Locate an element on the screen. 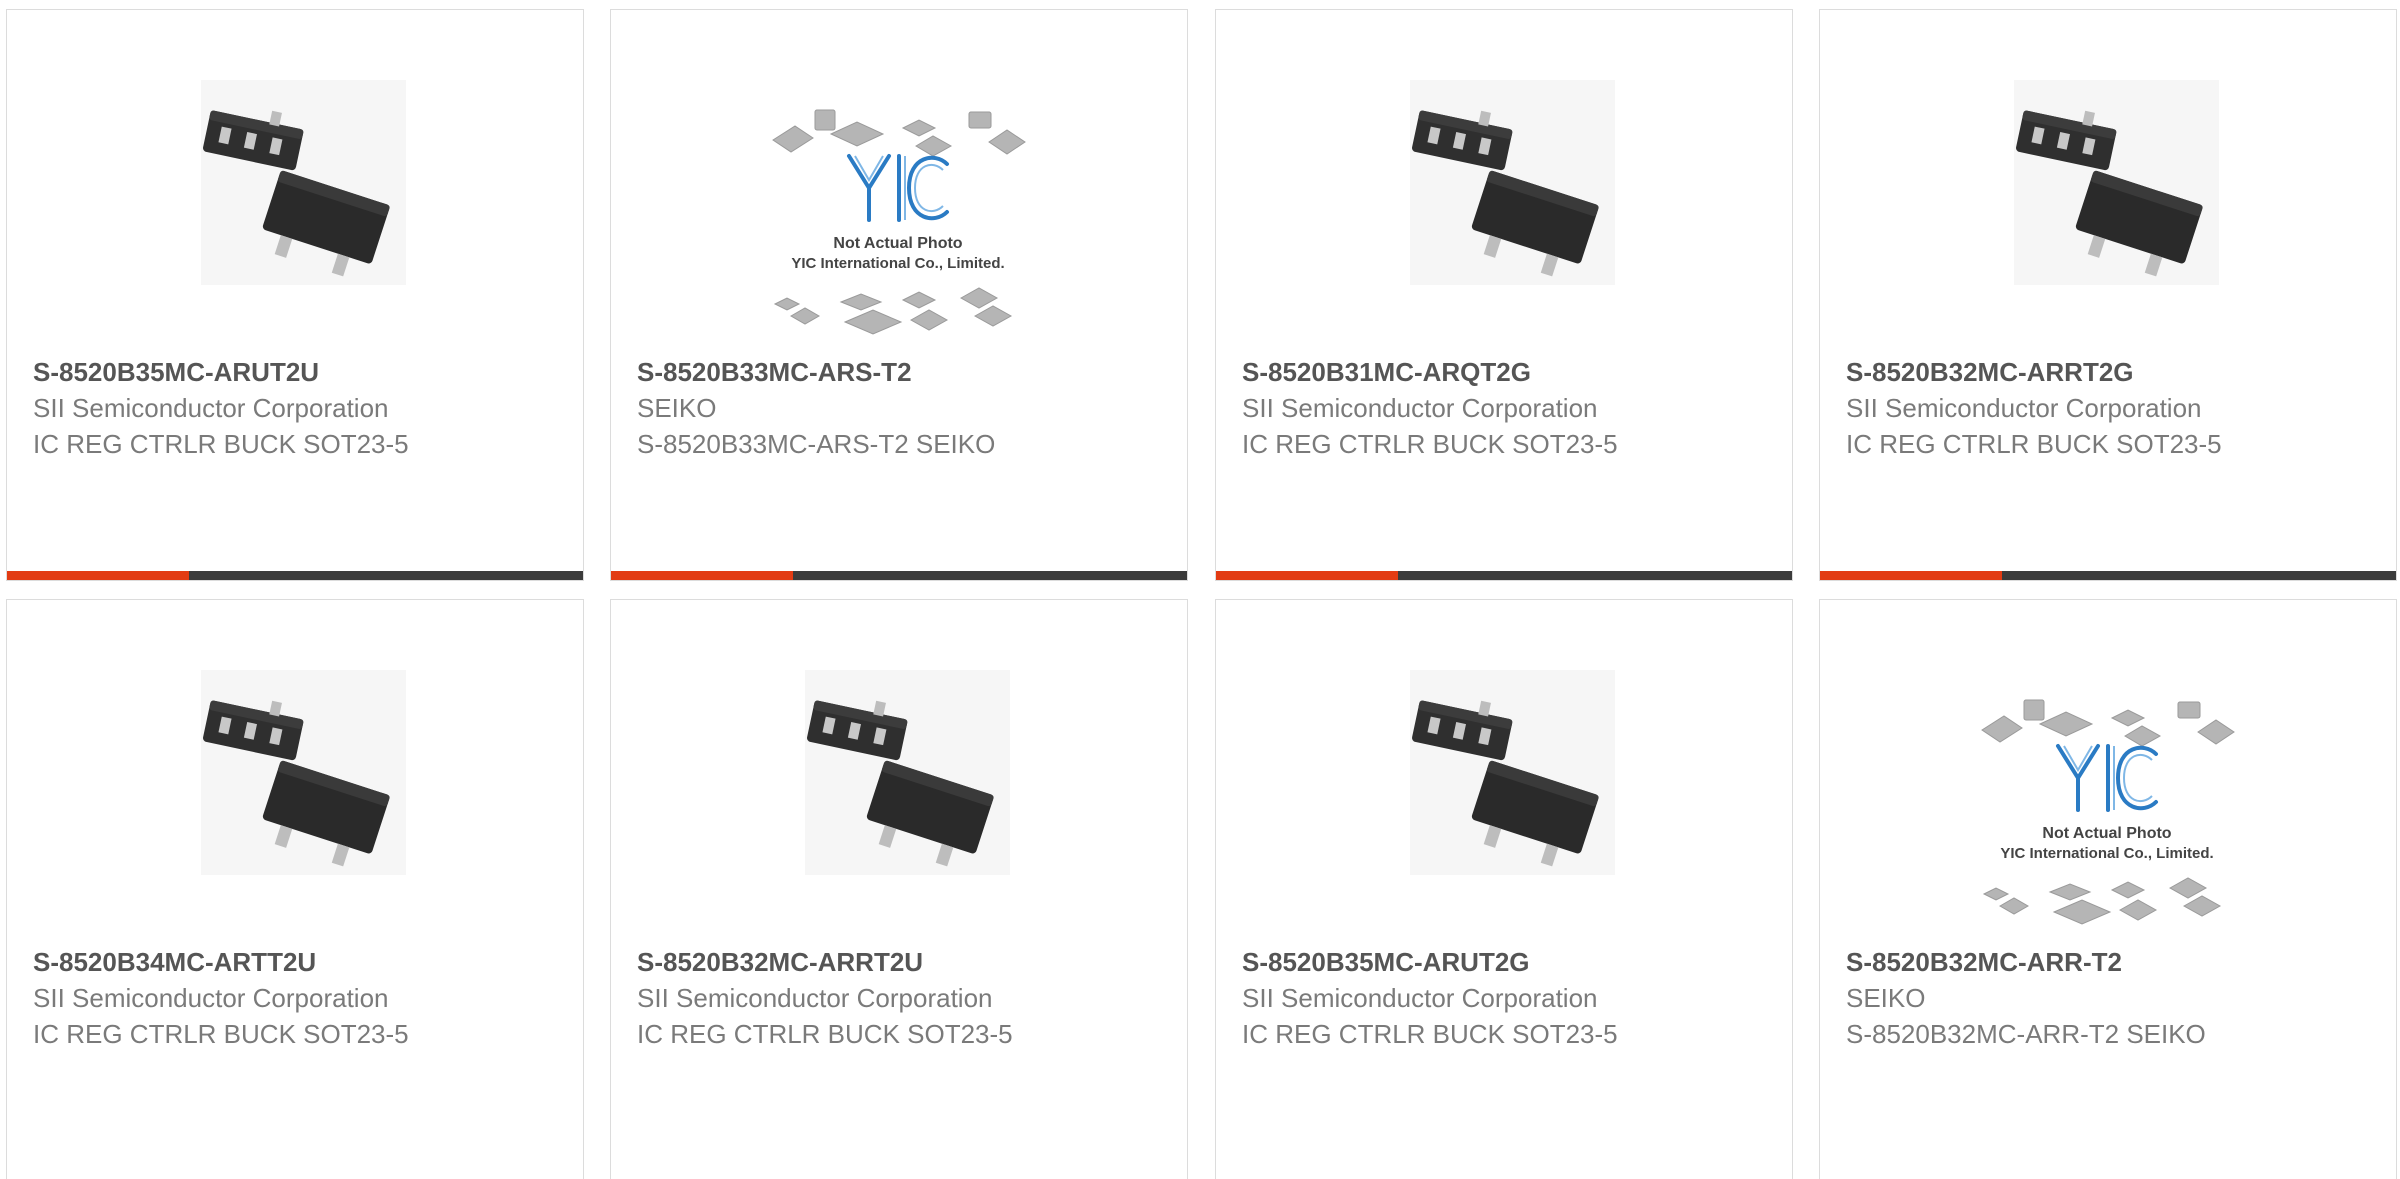 The image size is (2400, 1179). part-number-link: S-8520B31MC-ARQT2G is located at coordinates (1507, 372).